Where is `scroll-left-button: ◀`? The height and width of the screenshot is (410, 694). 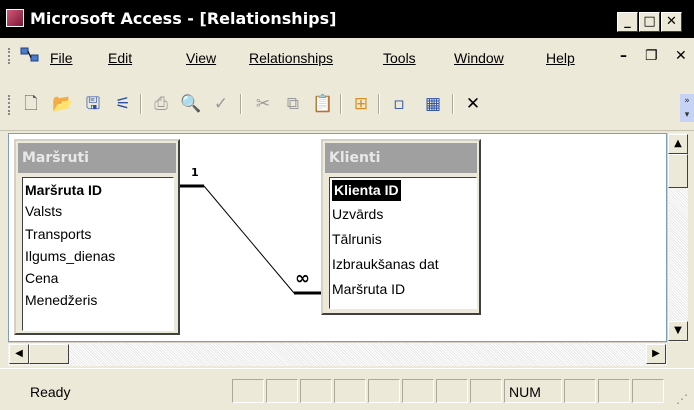
scroll-left-button: ◀ is located at coordinates (19, 354).